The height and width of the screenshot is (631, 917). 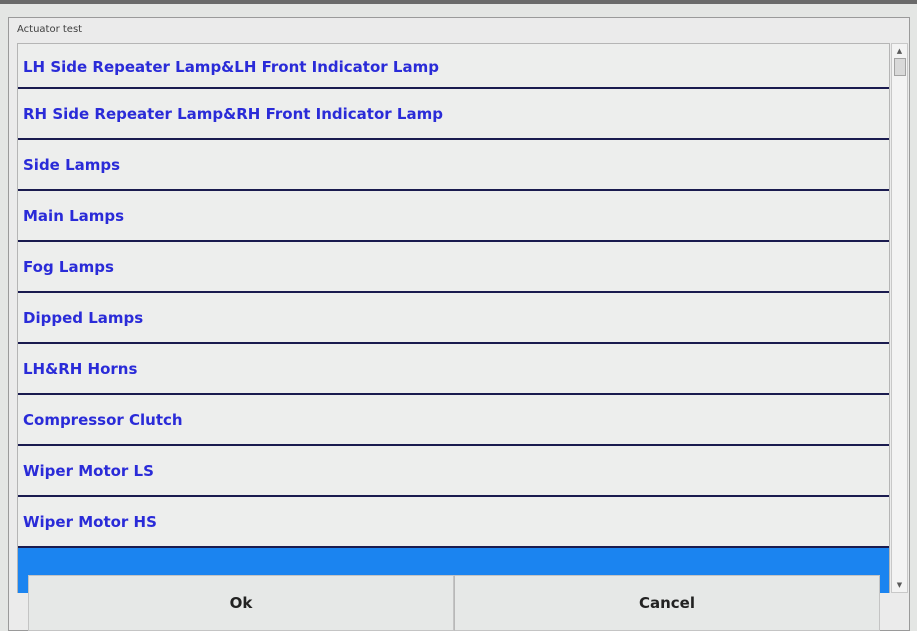 I want to click on list-item: Wiper Motor HS, so click(x=453, y=522).